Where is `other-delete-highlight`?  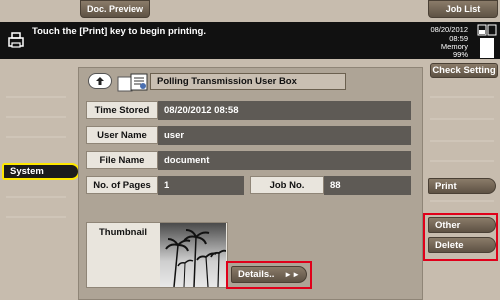
other-delete-highlight is located at coordinates (460, 237).